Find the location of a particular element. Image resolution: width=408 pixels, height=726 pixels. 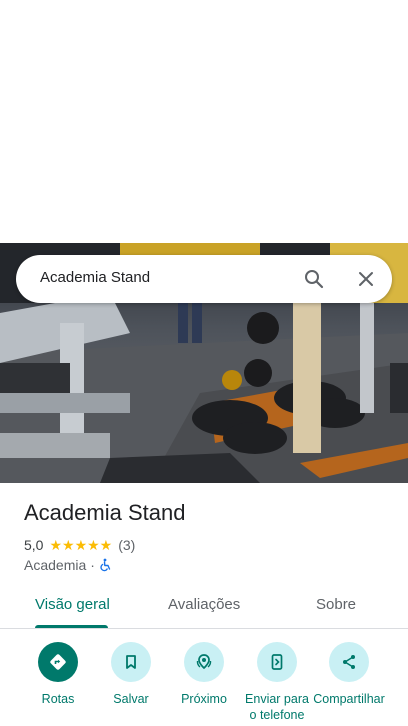

rating-row: 5,0 ★★★★★ (3) is located at coordinates (79, 545).